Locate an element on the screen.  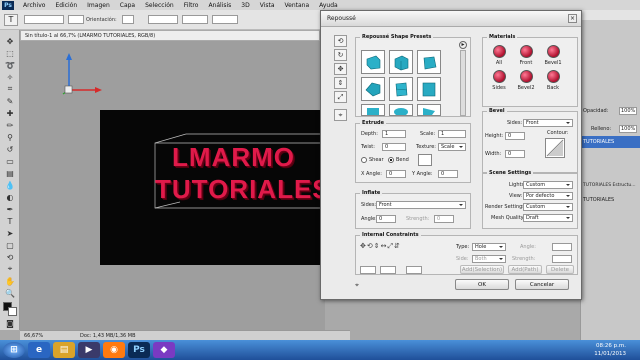
zoom-tool-icon: 🔍 is located at coordinates (10, 293).